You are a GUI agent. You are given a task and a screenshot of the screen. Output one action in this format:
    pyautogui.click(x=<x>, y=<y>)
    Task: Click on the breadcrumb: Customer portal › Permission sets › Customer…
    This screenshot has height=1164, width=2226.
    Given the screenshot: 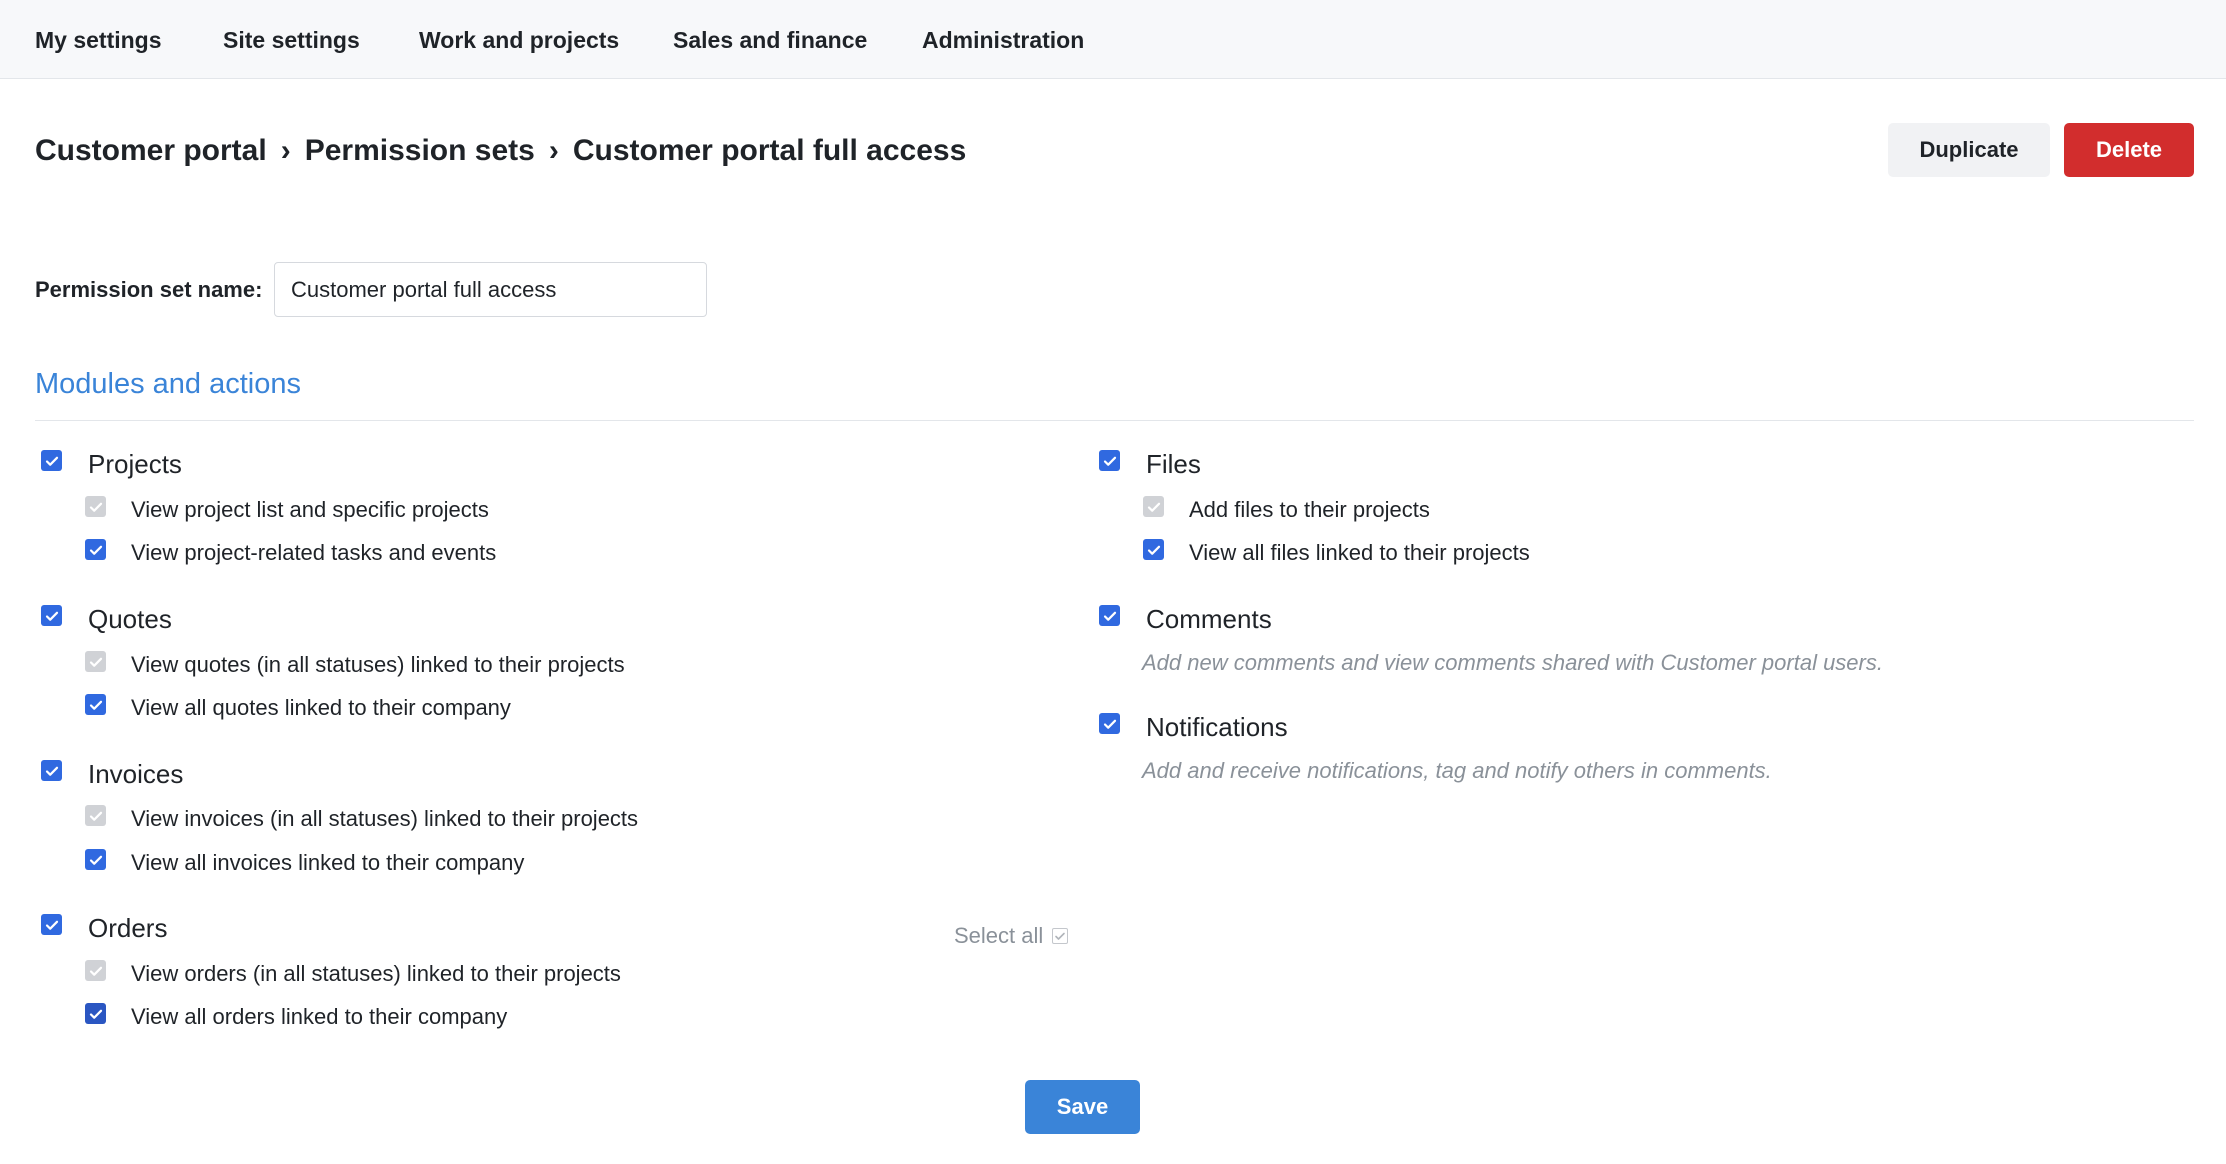 What is the action you would take?
    pyautogui.click(x=500, y=151)
    